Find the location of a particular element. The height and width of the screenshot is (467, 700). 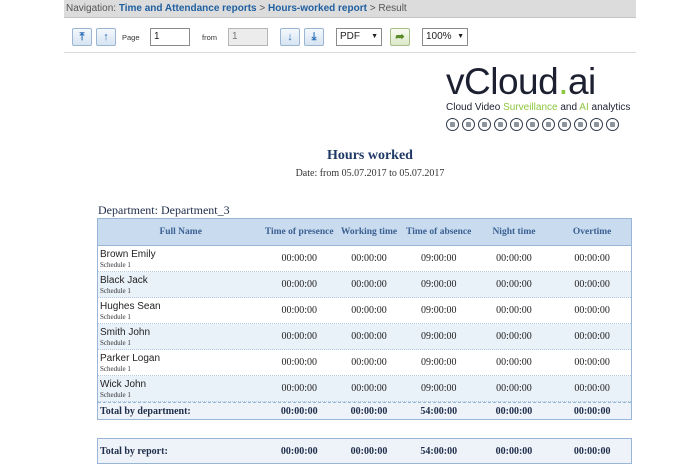

last-page-button: ⤓ is located at coordinates (314, 37).